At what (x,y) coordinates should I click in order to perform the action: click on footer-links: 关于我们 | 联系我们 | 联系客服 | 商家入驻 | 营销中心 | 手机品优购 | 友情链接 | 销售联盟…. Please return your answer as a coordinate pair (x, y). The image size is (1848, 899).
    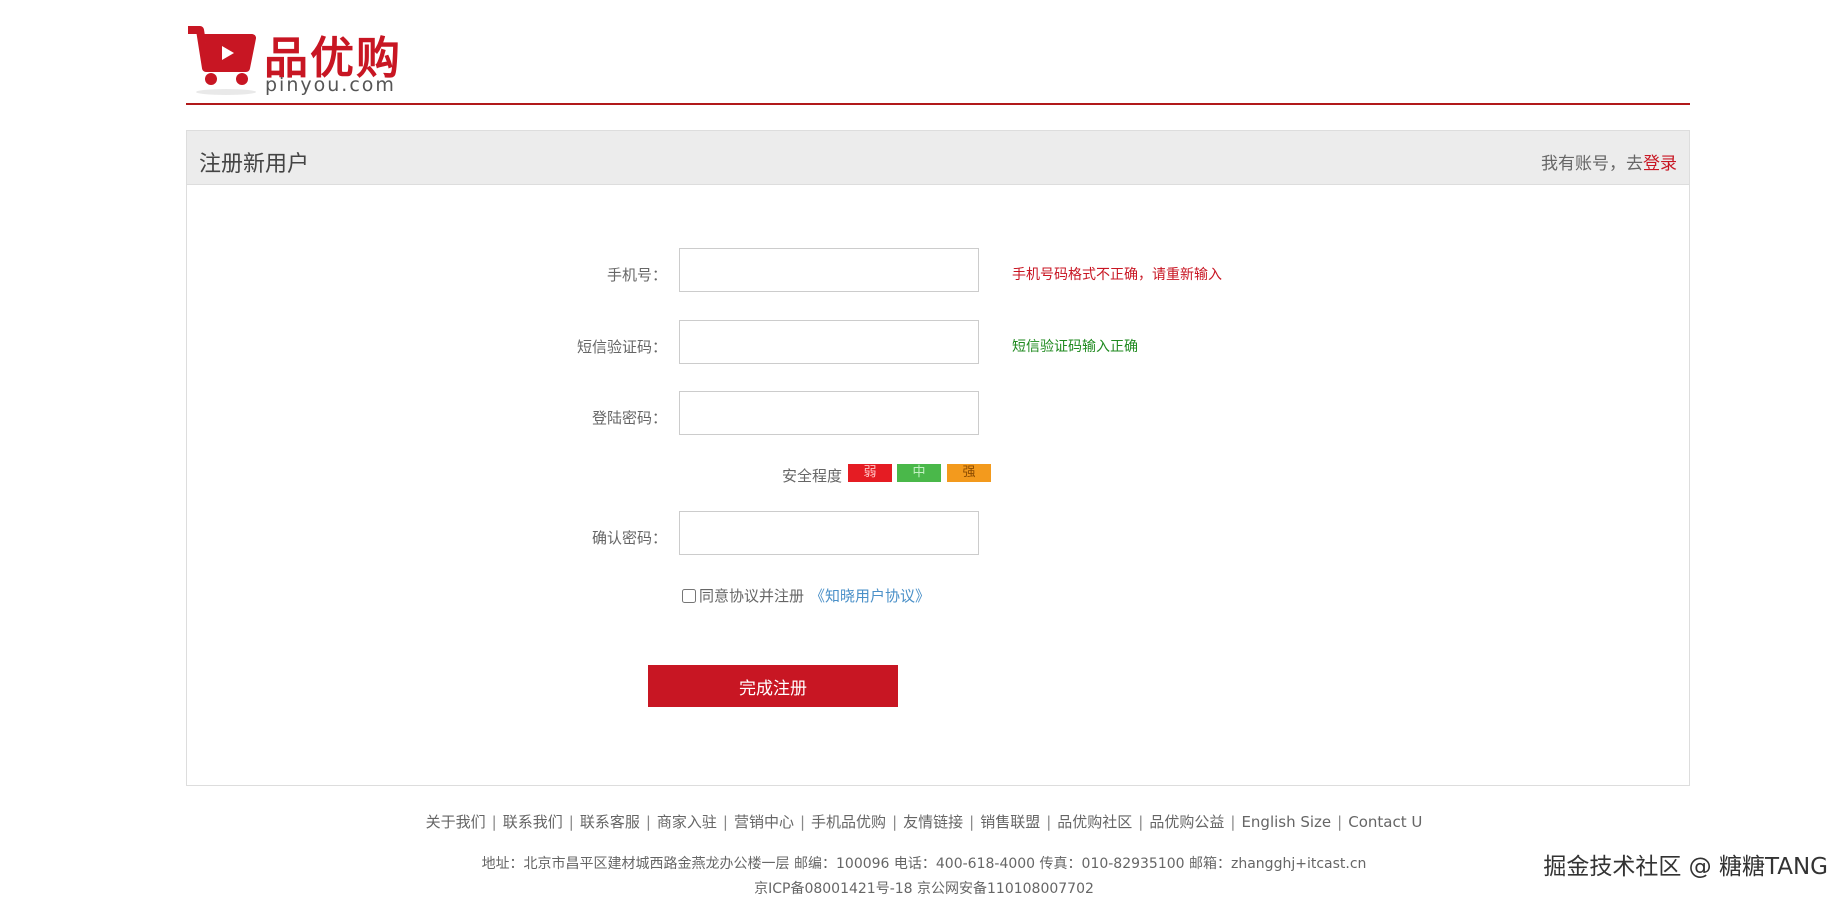
    Looking at the image, I should click on (924, 821).